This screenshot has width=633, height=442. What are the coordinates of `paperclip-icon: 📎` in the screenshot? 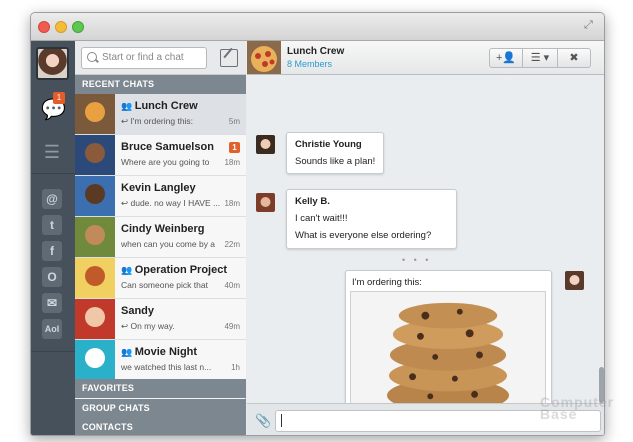 It's located at (263, 420).